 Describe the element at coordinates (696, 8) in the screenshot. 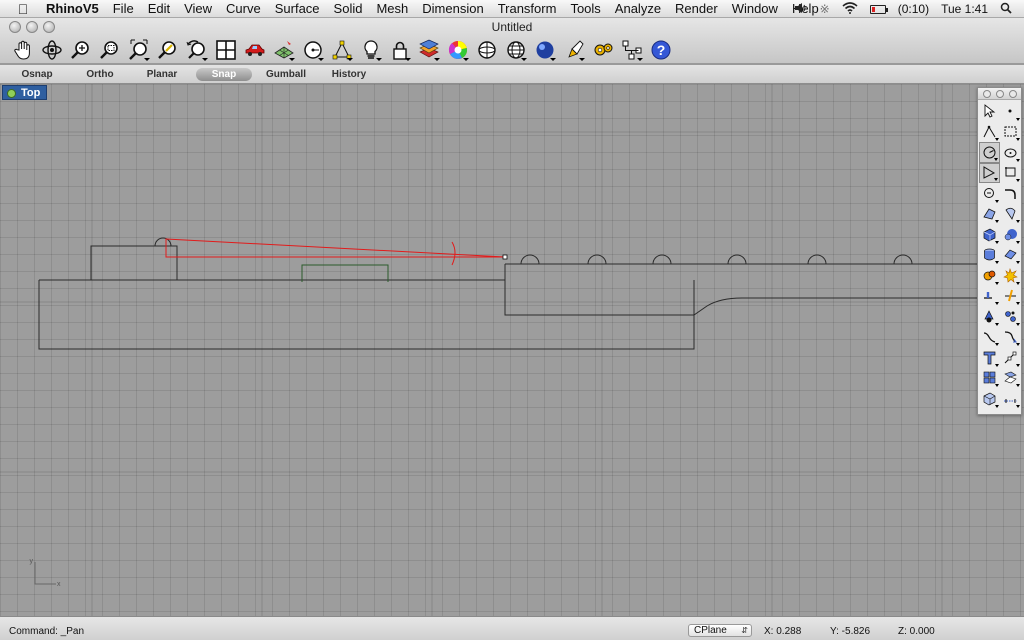

I see `menu-render: Render` at that location.